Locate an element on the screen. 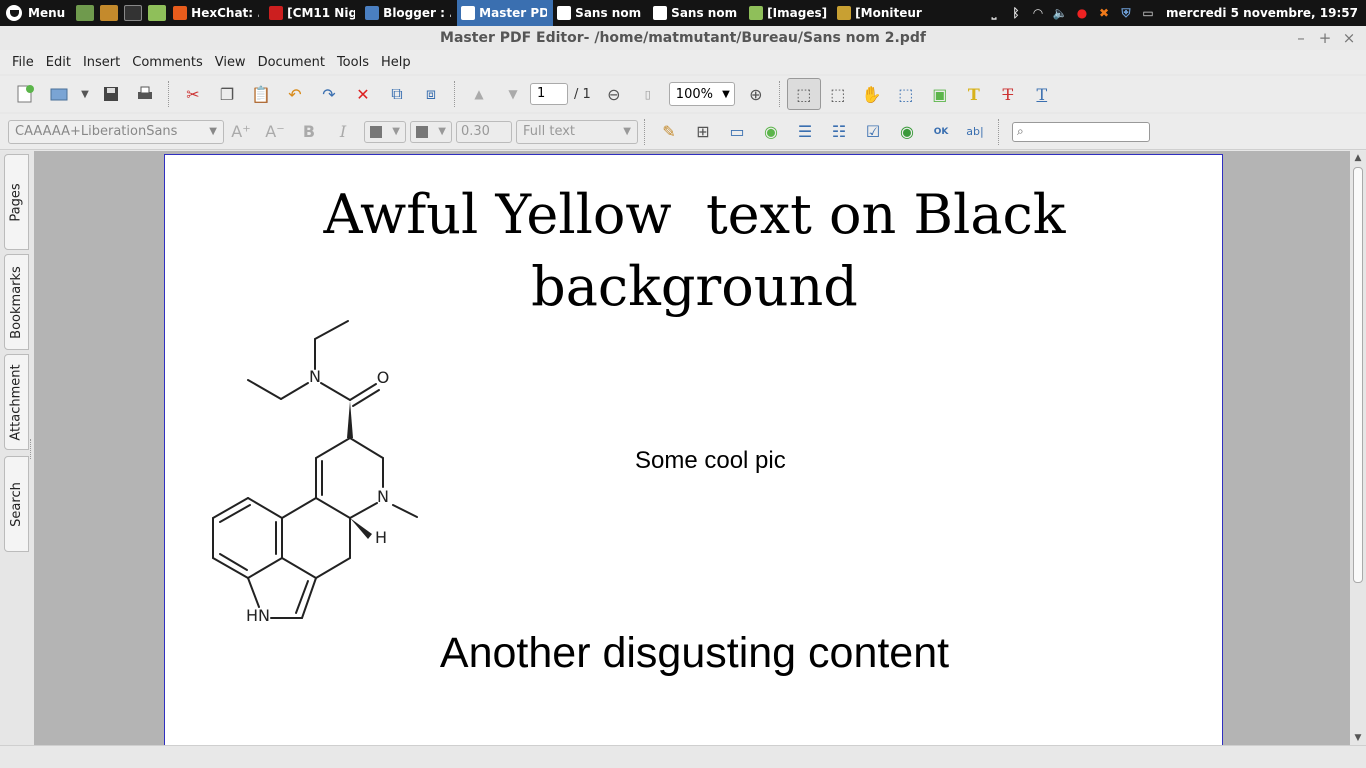  combo-box-icon: ☷ is located at coordinates (839, 132).